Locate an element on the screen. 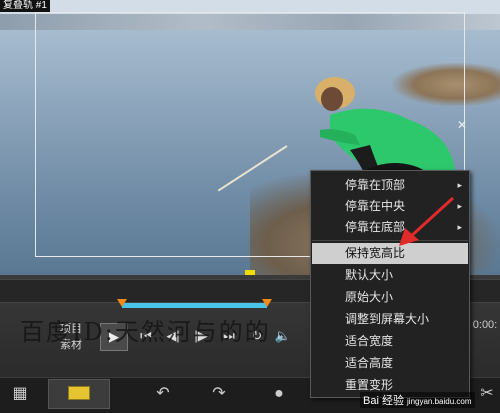 The width and height of the screenshot is (500, 413). scissors-button: ✂ is located at coordinates (487, 394).